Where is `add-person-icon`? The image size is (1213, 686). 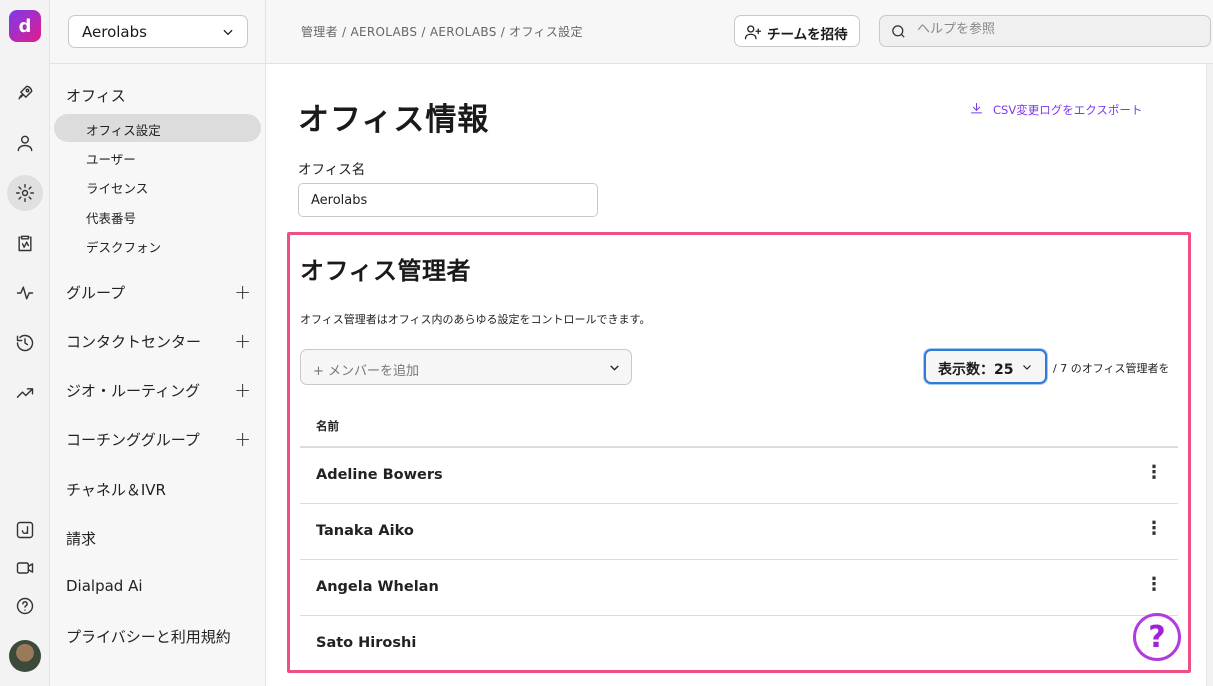
add-person-icon is located at coordinates (753, 32).